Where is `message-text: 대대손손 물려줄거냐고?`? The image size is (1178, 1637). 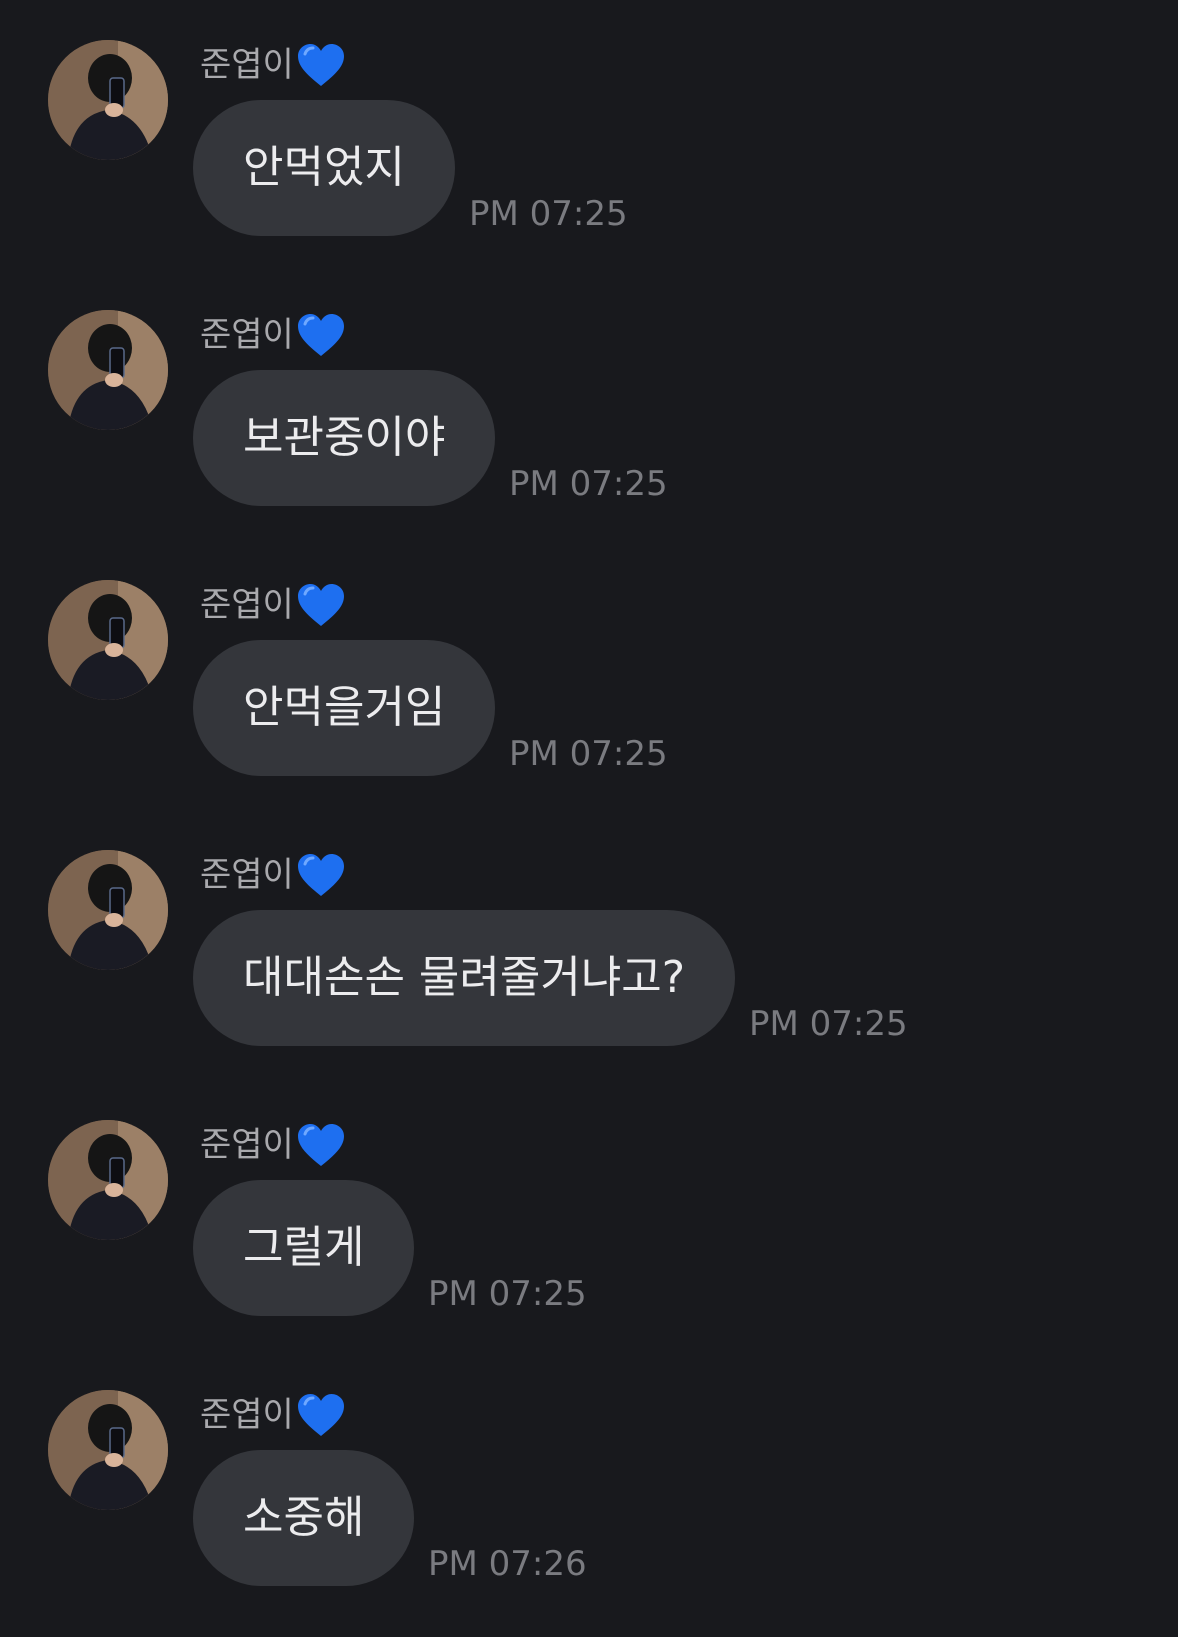 message-text: 대대손손 물려줄거냐고? is located at coordinates (464, 977).